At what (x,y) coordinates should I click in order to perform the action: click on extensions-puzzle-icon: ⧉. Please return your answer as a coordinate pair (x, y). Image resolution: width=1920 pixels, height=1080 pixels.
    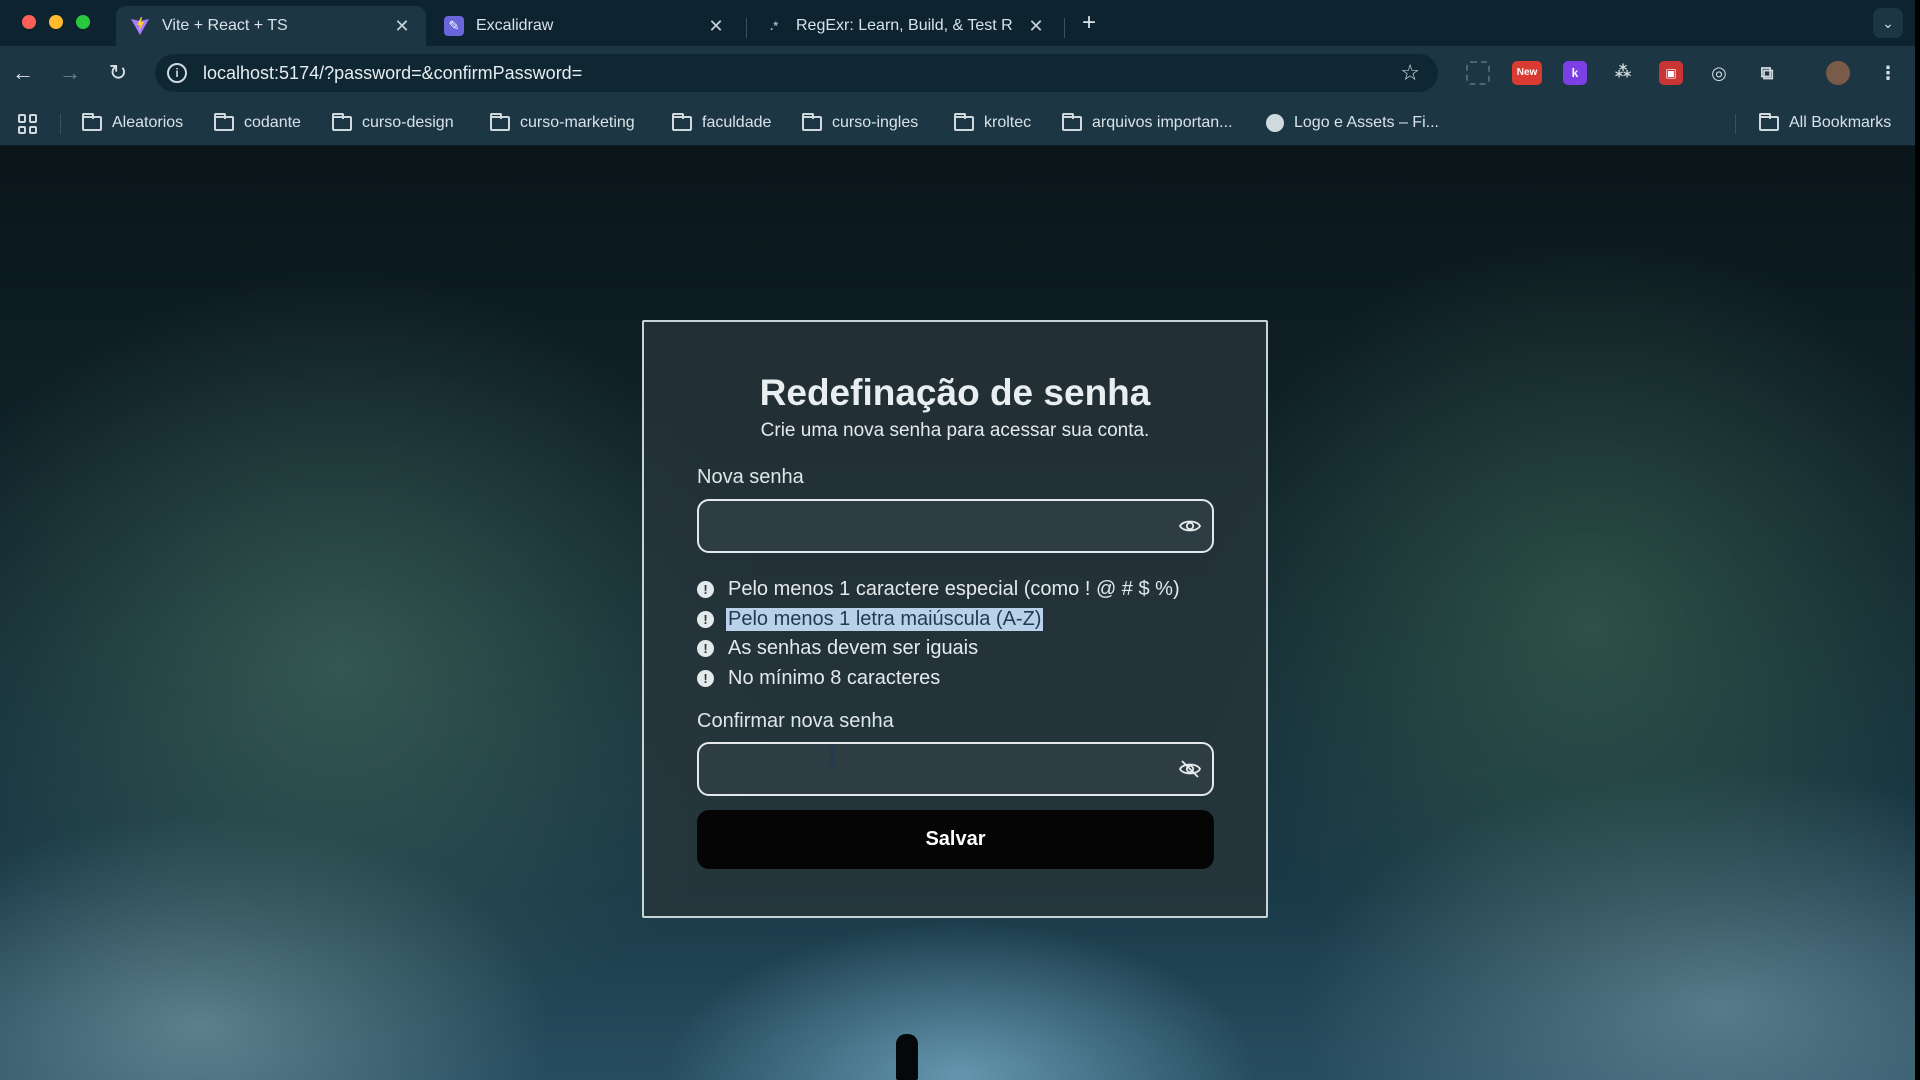
    Looking at the image, I should click on (1767, 73).